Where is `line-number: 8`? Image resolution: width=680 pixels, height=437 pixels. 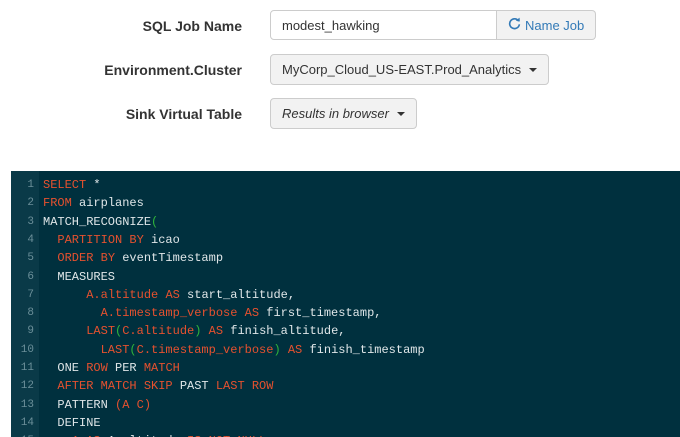 line-number: 8 is located at coordinates (30, 313).